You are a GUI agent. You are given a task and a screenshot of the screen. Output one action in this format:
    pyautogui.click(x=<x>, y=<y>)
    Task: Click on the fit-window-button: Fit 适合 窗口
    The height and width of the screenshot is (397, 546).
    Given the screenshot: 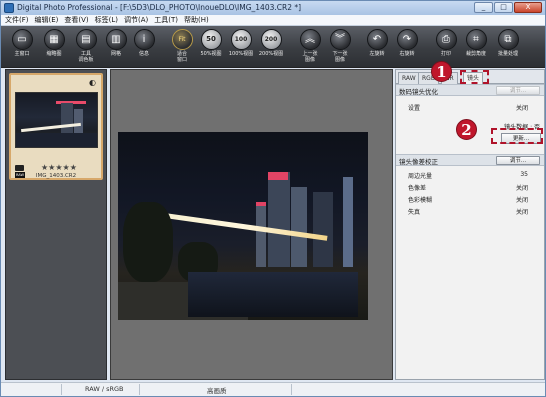 What is the action you would take?
    pyautogui.click(x=182, y=47)
    